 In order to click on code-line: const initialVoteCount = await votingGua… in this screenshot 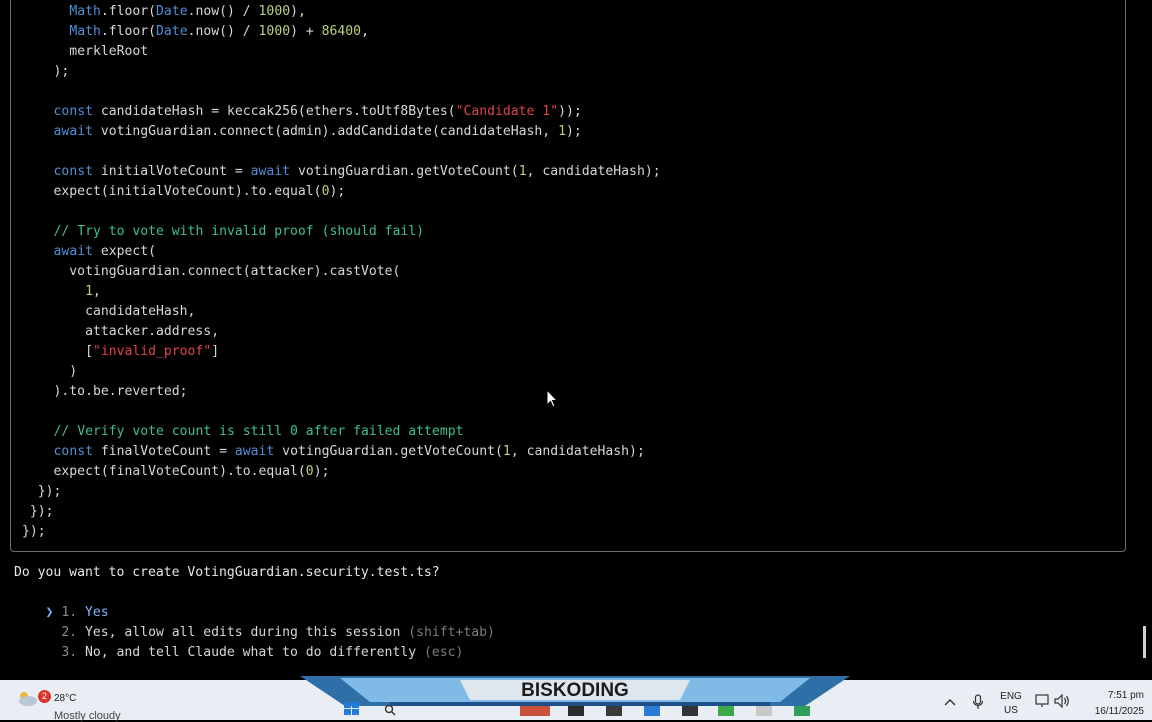, I will do `click(341, 172)`.